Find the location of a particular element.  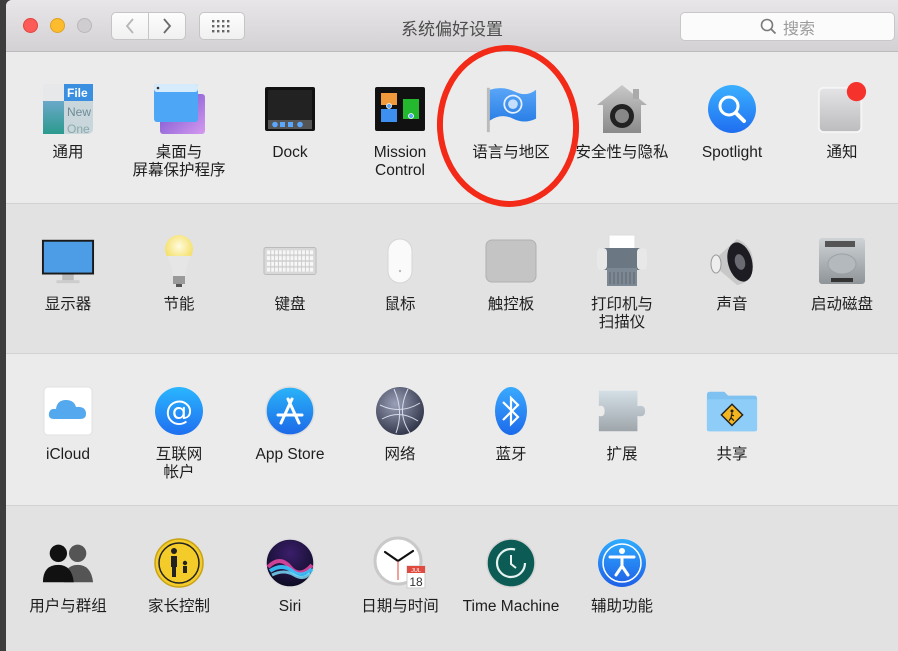

svg-text: New is located at coordinates (79, 112).